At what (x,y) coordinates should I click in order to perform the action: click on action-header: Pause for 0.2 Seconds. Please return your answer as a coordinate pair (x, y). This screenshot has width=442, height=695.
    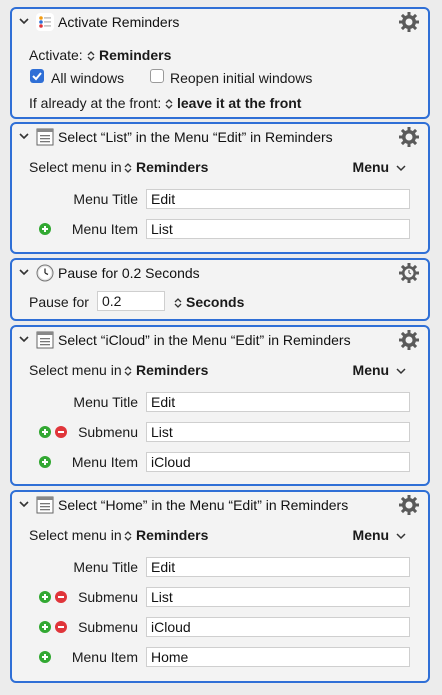
    Looking at the image, I should click on (220, 273).